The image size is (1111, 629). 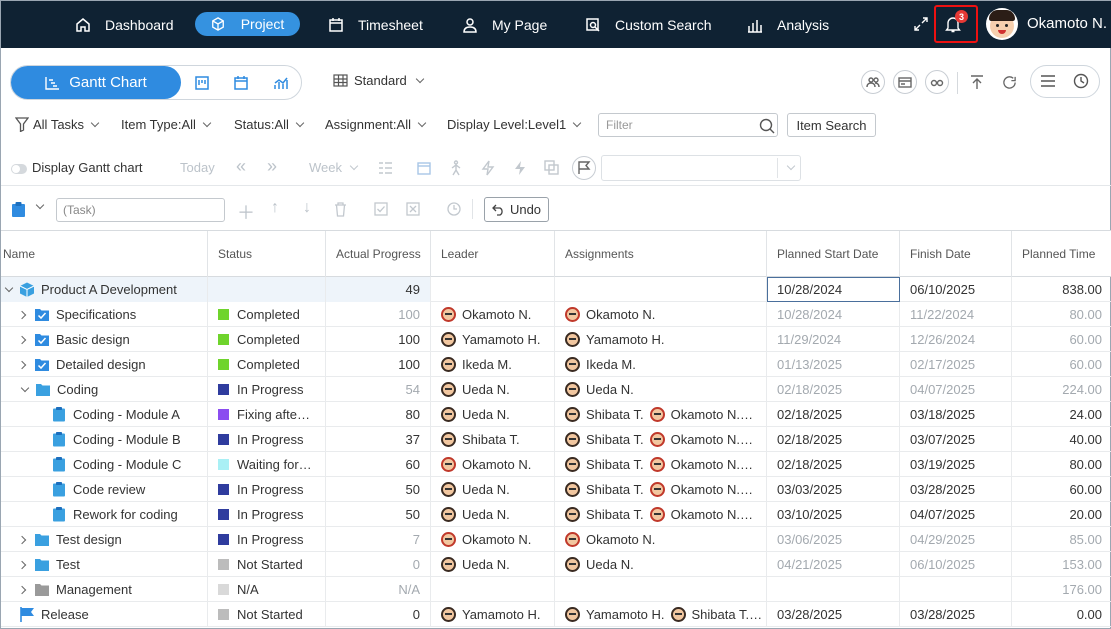 What do you see at coordinates (18, 209) in the screenshot?
I see `clipboard-icon` at bounding box center [18, 209].